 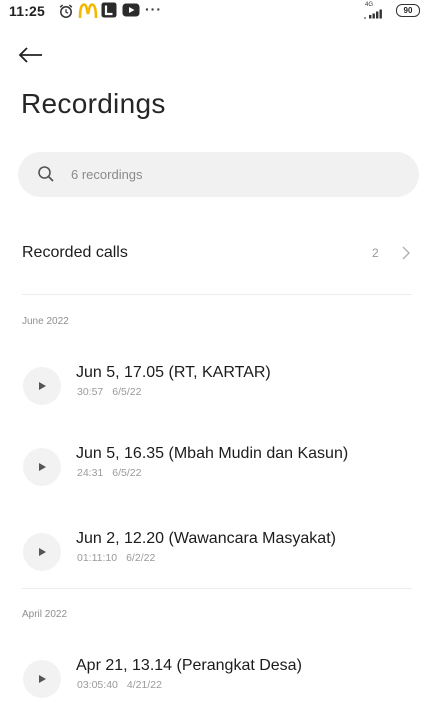 What do you see at coordinates (66, 13) in the screenshot?
I see `alarm-clock-icon` at bounding box center [66, 13].